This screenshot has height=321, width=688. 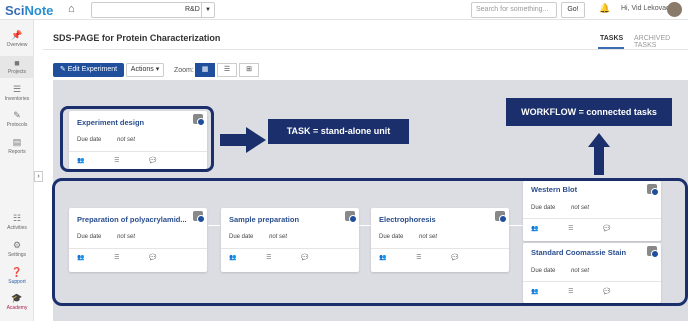 What do you see at coordinates (611, 38) in the screenshot?
I see `tab-tasks: TASKS` at bounding box center [611, 38].